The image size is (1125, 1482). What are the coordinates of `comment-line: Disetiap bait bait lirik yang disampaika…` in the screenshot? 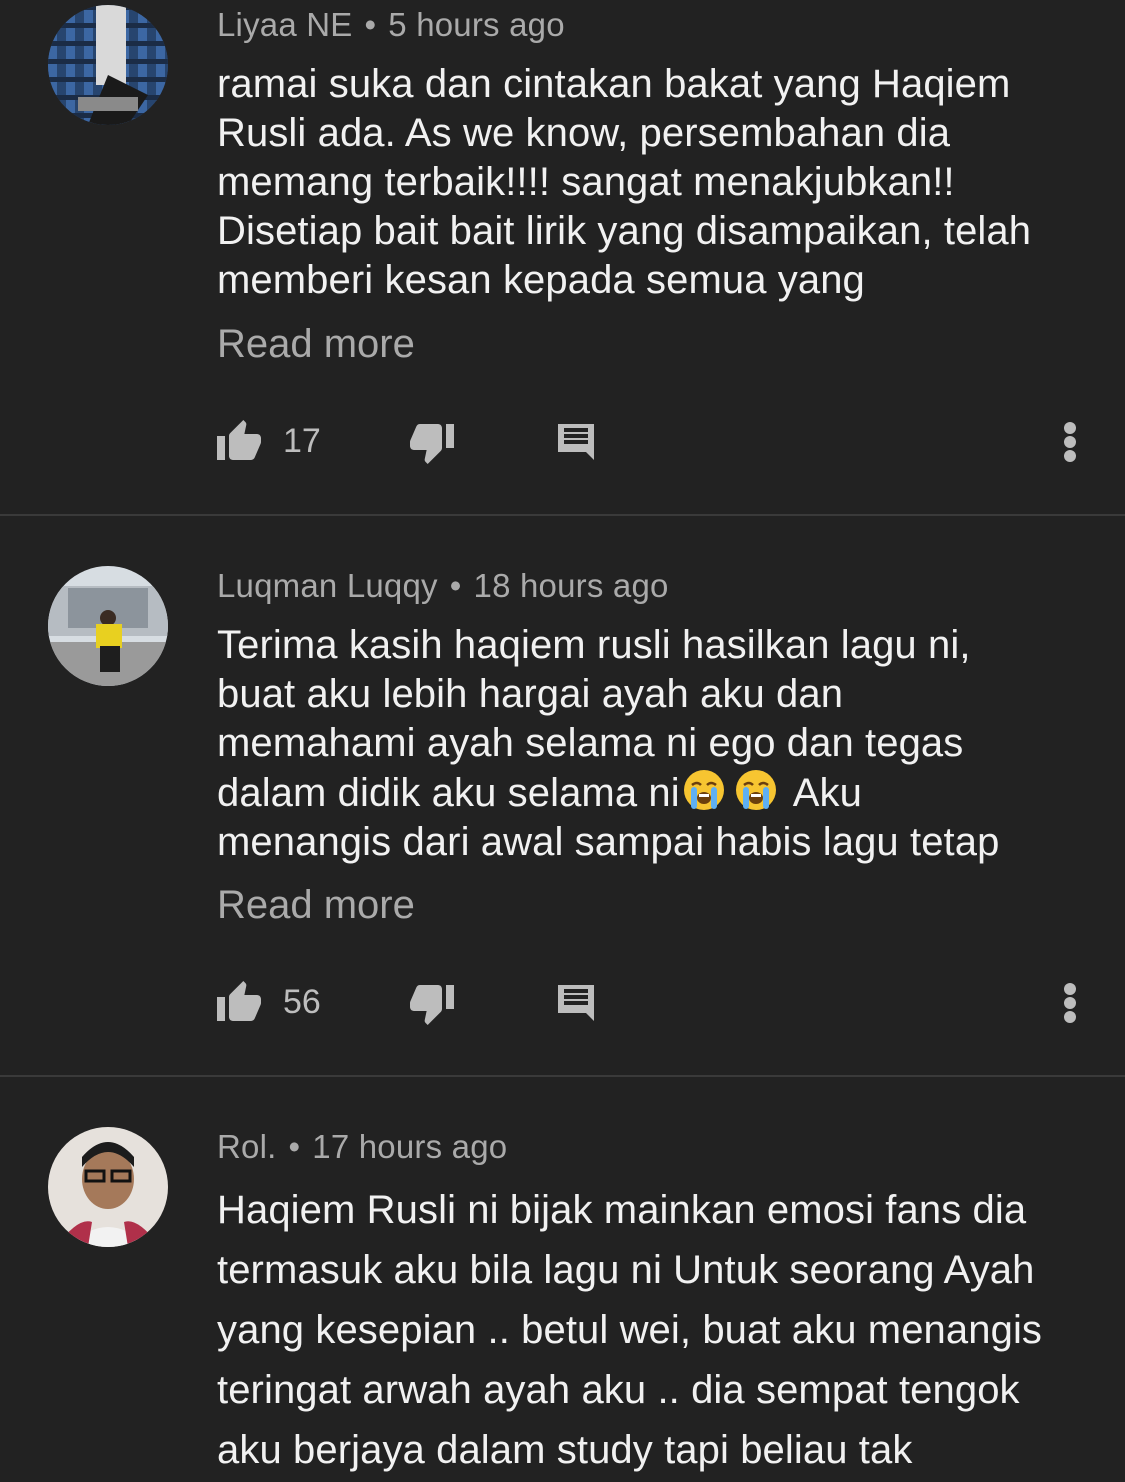 It's located at (624, 231).